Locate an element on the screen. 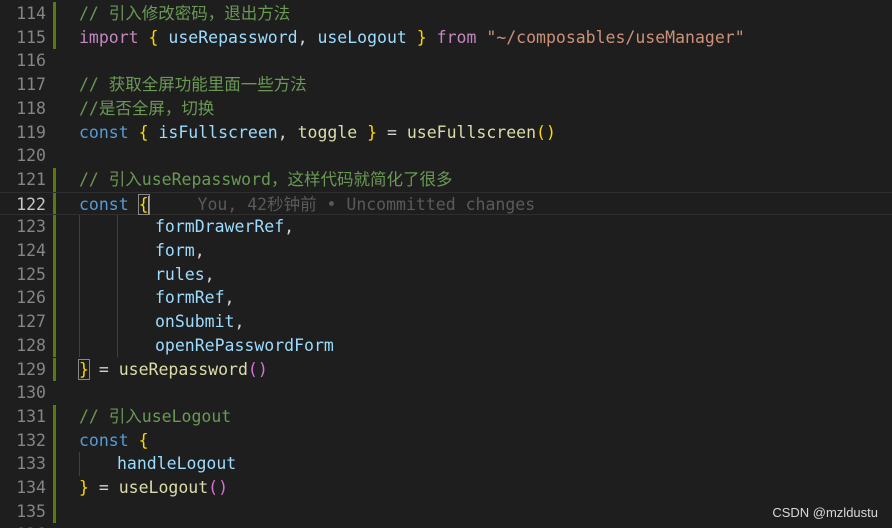 Image resolution: width=892 pixels, height=528 pixels. line-number: 125 is located at coordinates (31, 274).